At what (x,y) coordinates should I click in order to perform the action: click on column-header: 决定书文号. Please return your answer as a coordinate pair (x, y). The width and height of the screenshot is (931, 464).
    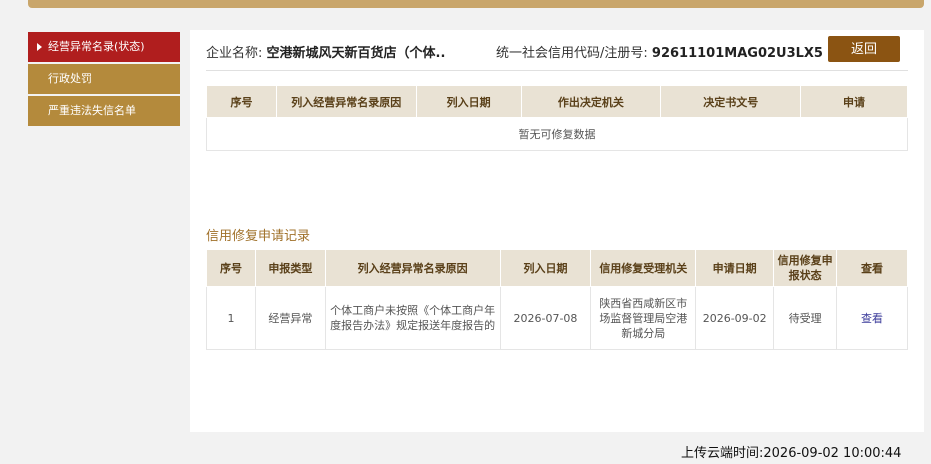
    Looking at the image, I should click on (731, 101).